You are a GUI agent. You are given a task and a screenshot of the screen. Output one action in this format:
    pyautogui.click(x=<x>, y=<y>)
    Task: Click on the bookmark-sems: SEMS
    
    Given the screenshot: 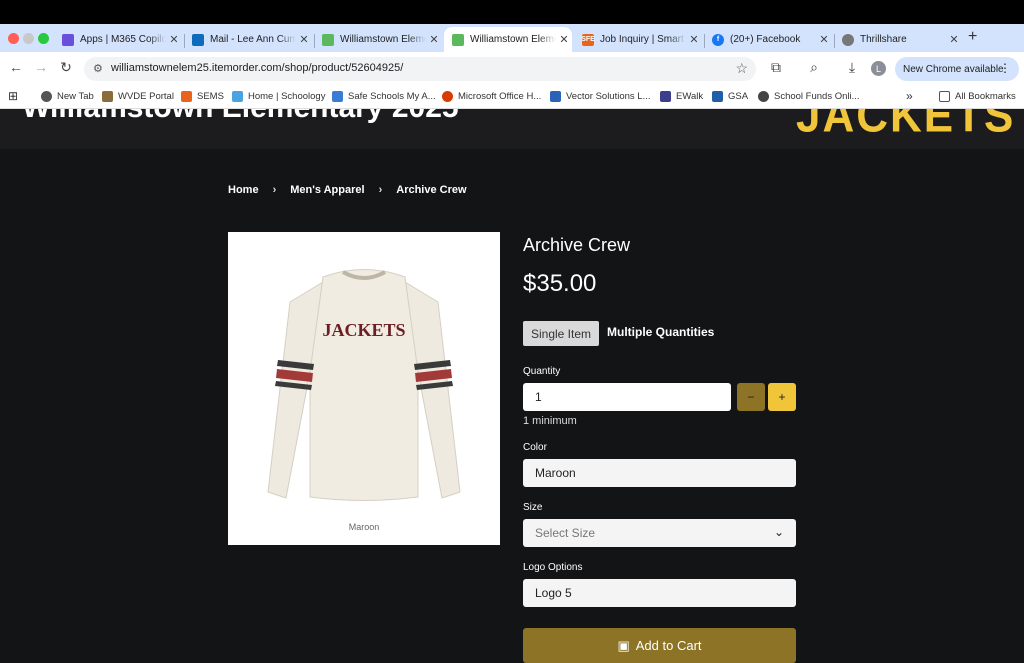 What is the action you would take?
    pyautogui.click(x=202, y=96)
    